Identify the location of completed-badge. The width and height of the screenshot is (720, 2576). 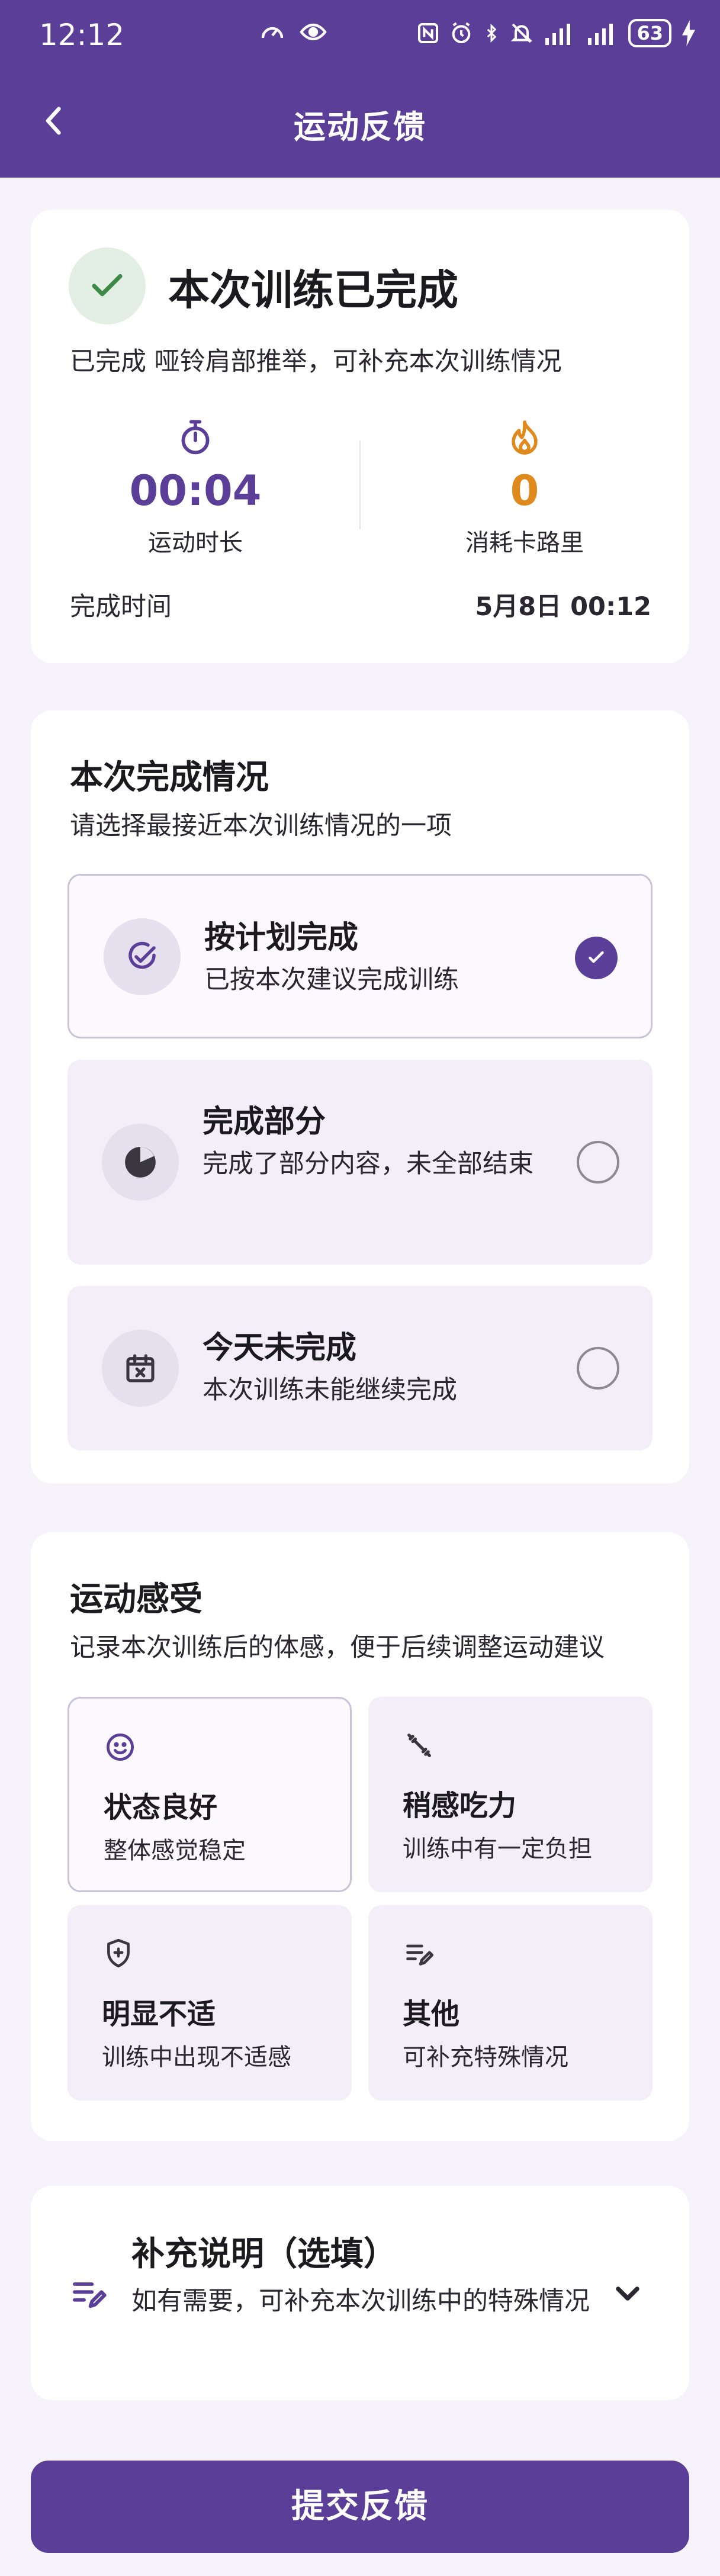
(107, 286).